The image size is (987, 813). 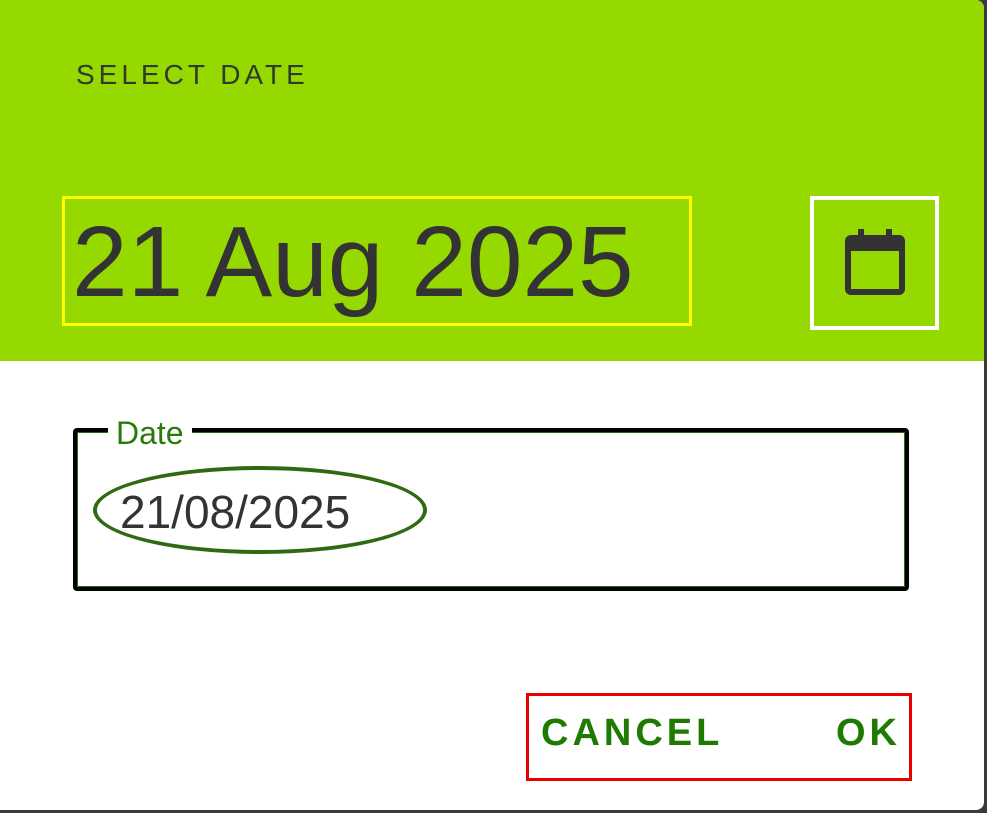 What do you see at coordinates (632, 733) in the screenshot?
I see `cancel-button: CANCEL` at bounding box center [632, 733].